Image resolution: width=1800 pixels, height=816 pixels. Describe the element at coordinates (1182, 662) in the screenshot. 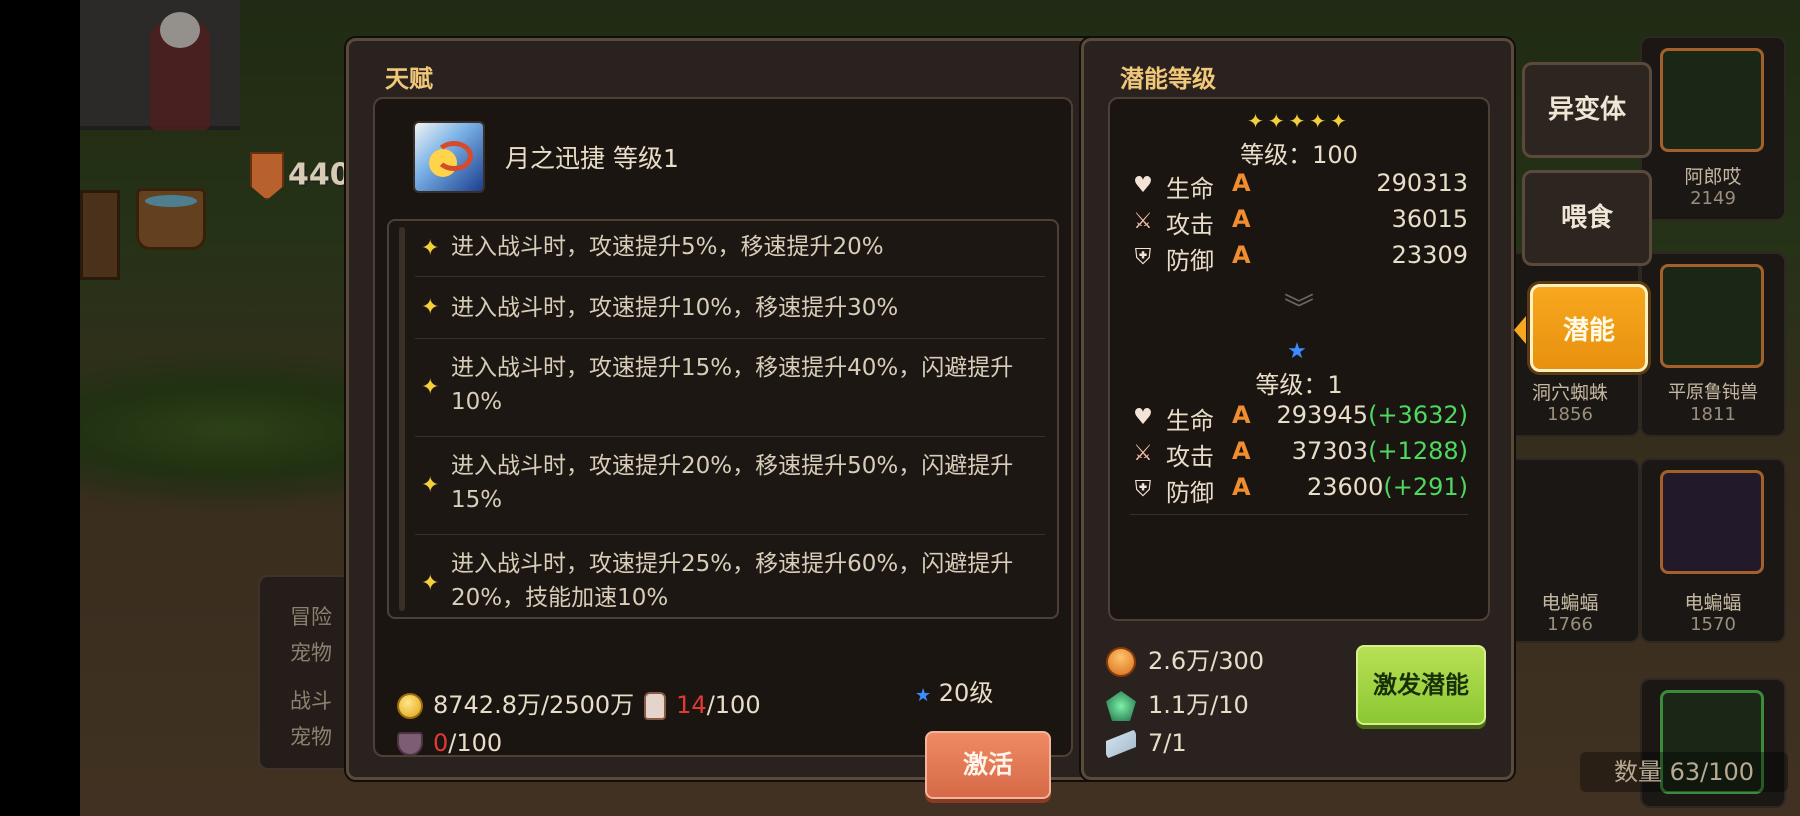

I see `egg-resource: 2.6万/300` at that location.